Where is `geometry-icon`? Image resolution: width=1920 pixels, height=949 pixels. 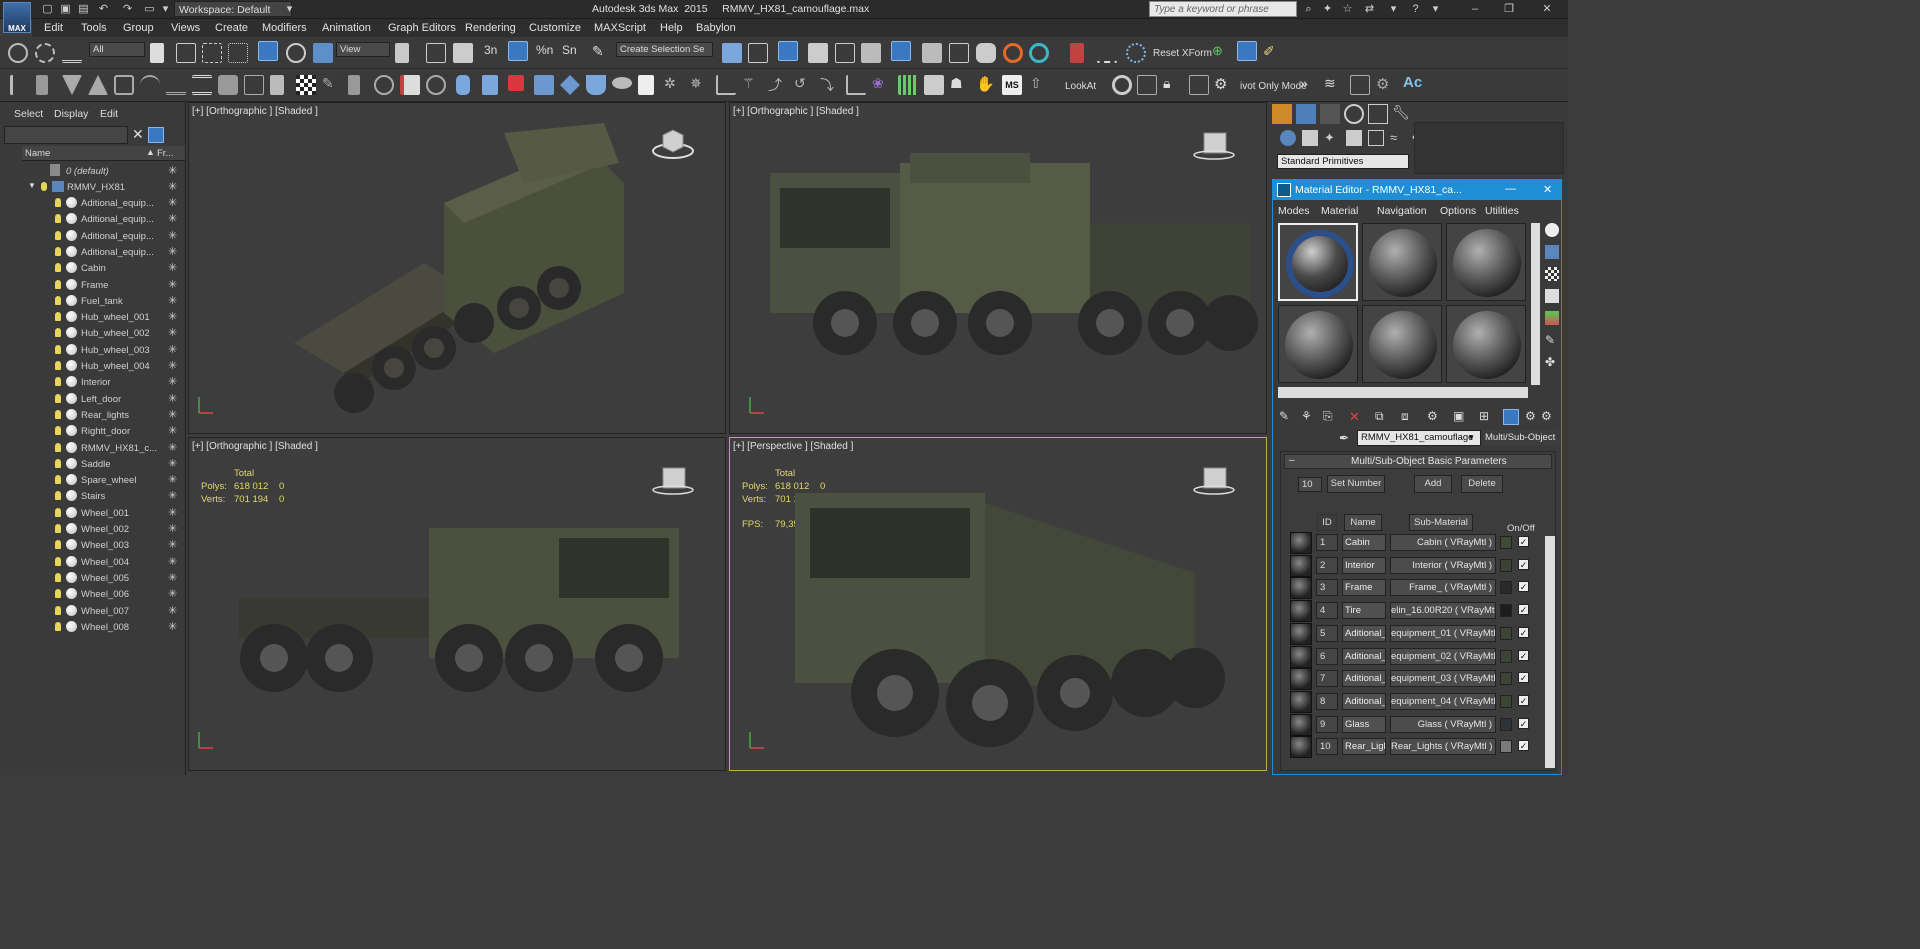
geometry-icon is located at coordinates (1288, 138).